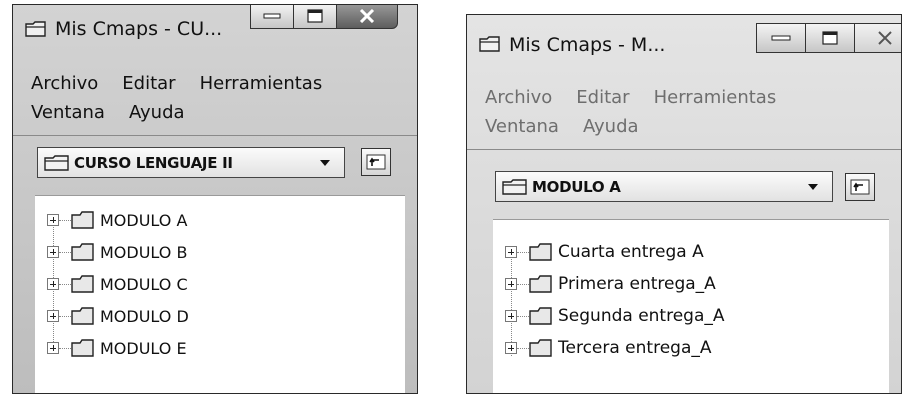 The width and height of the screenshot is (904, 394). What do you see at coordinates (220, 316) in the screenshot?
I see `tree-item: MODULO D` at bounding box center [220, 316].